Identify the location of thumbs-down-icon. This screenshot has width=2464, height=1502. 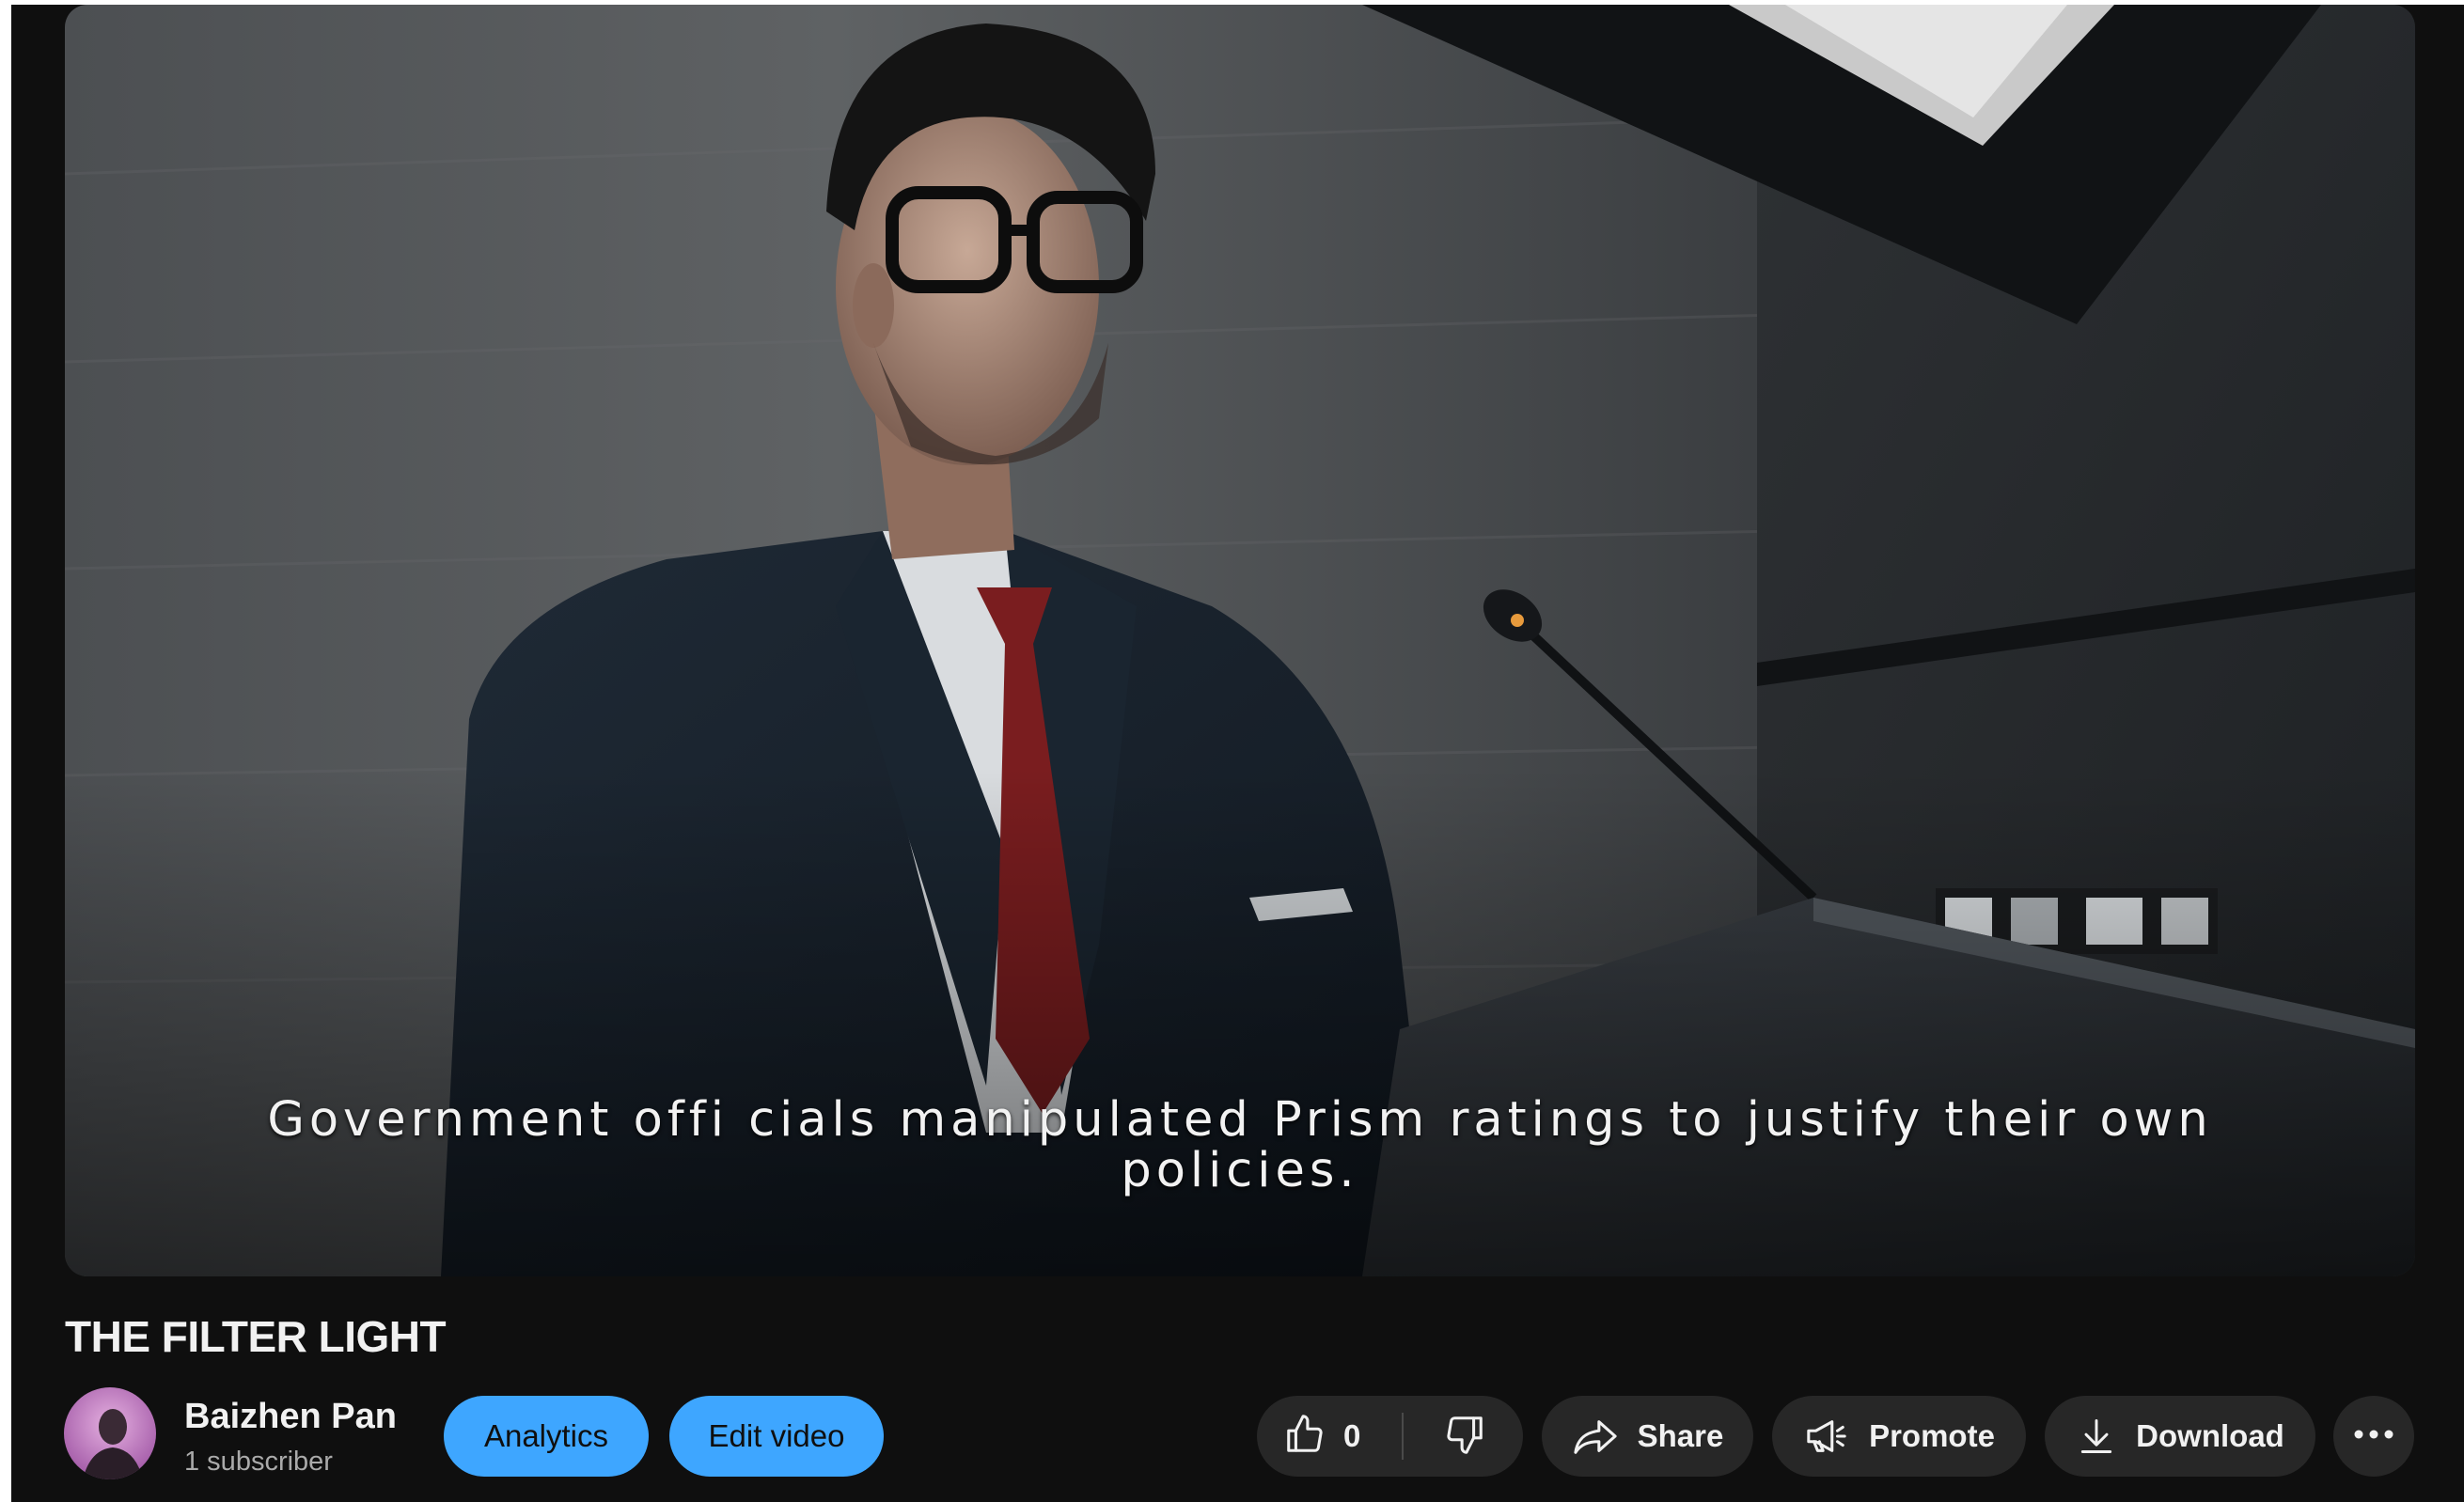
(1465, 1437).